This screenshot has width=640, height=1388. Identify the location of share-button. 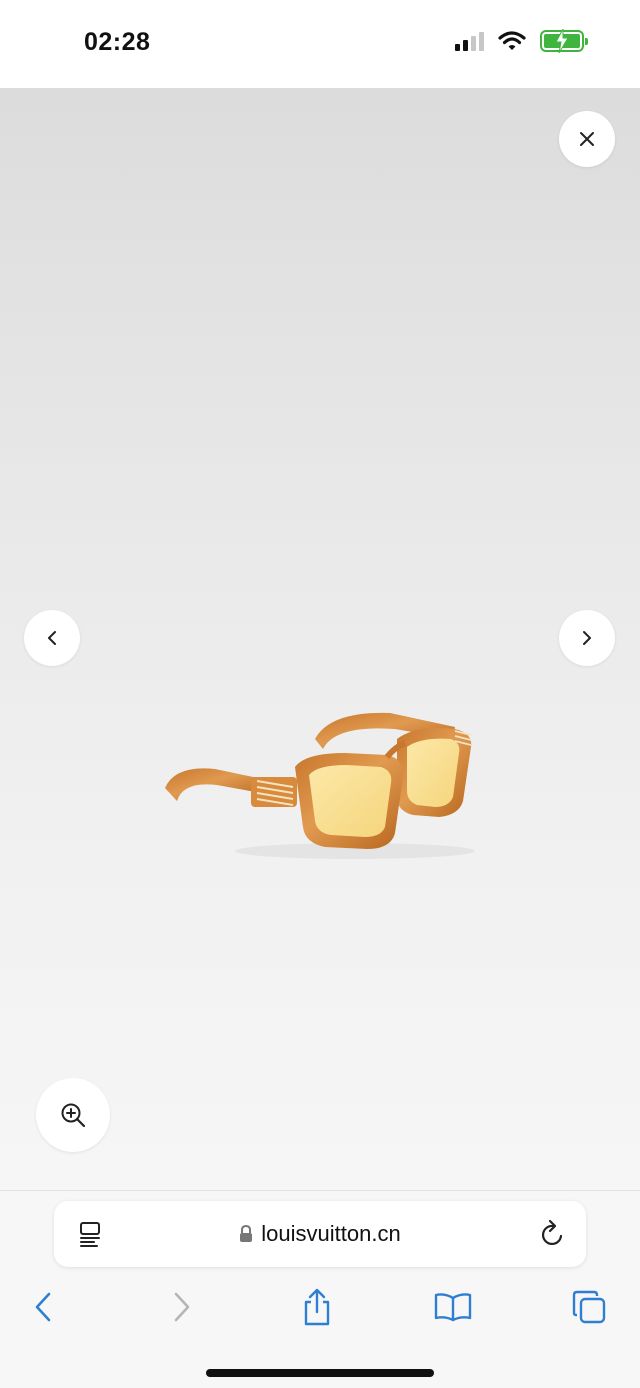
(317, 1307).